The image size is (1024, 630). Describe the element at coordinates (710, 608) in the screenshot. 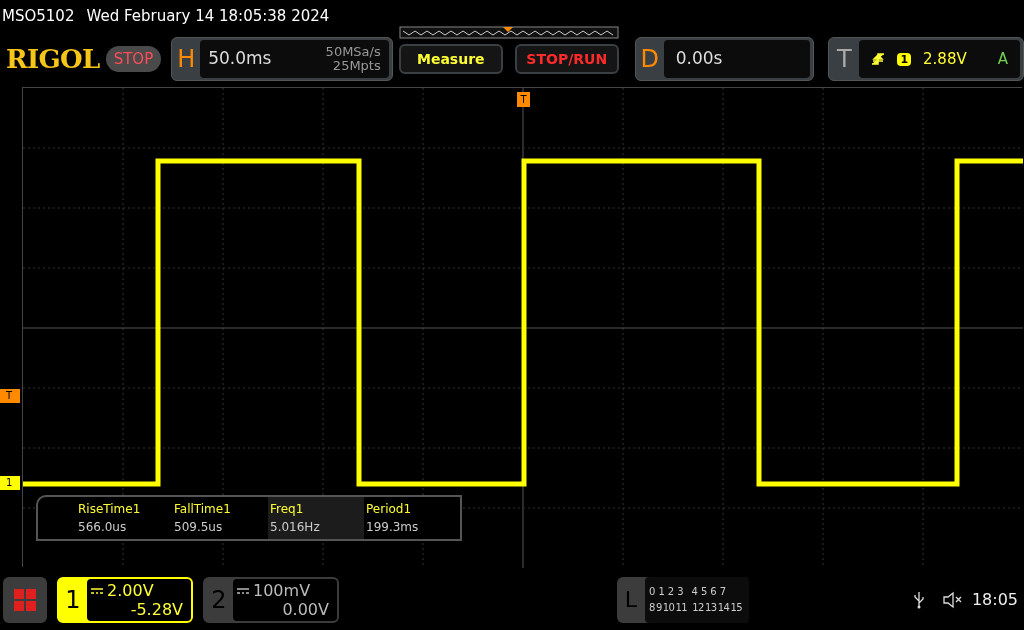

I see `logic-channel-number: 13` at that location.